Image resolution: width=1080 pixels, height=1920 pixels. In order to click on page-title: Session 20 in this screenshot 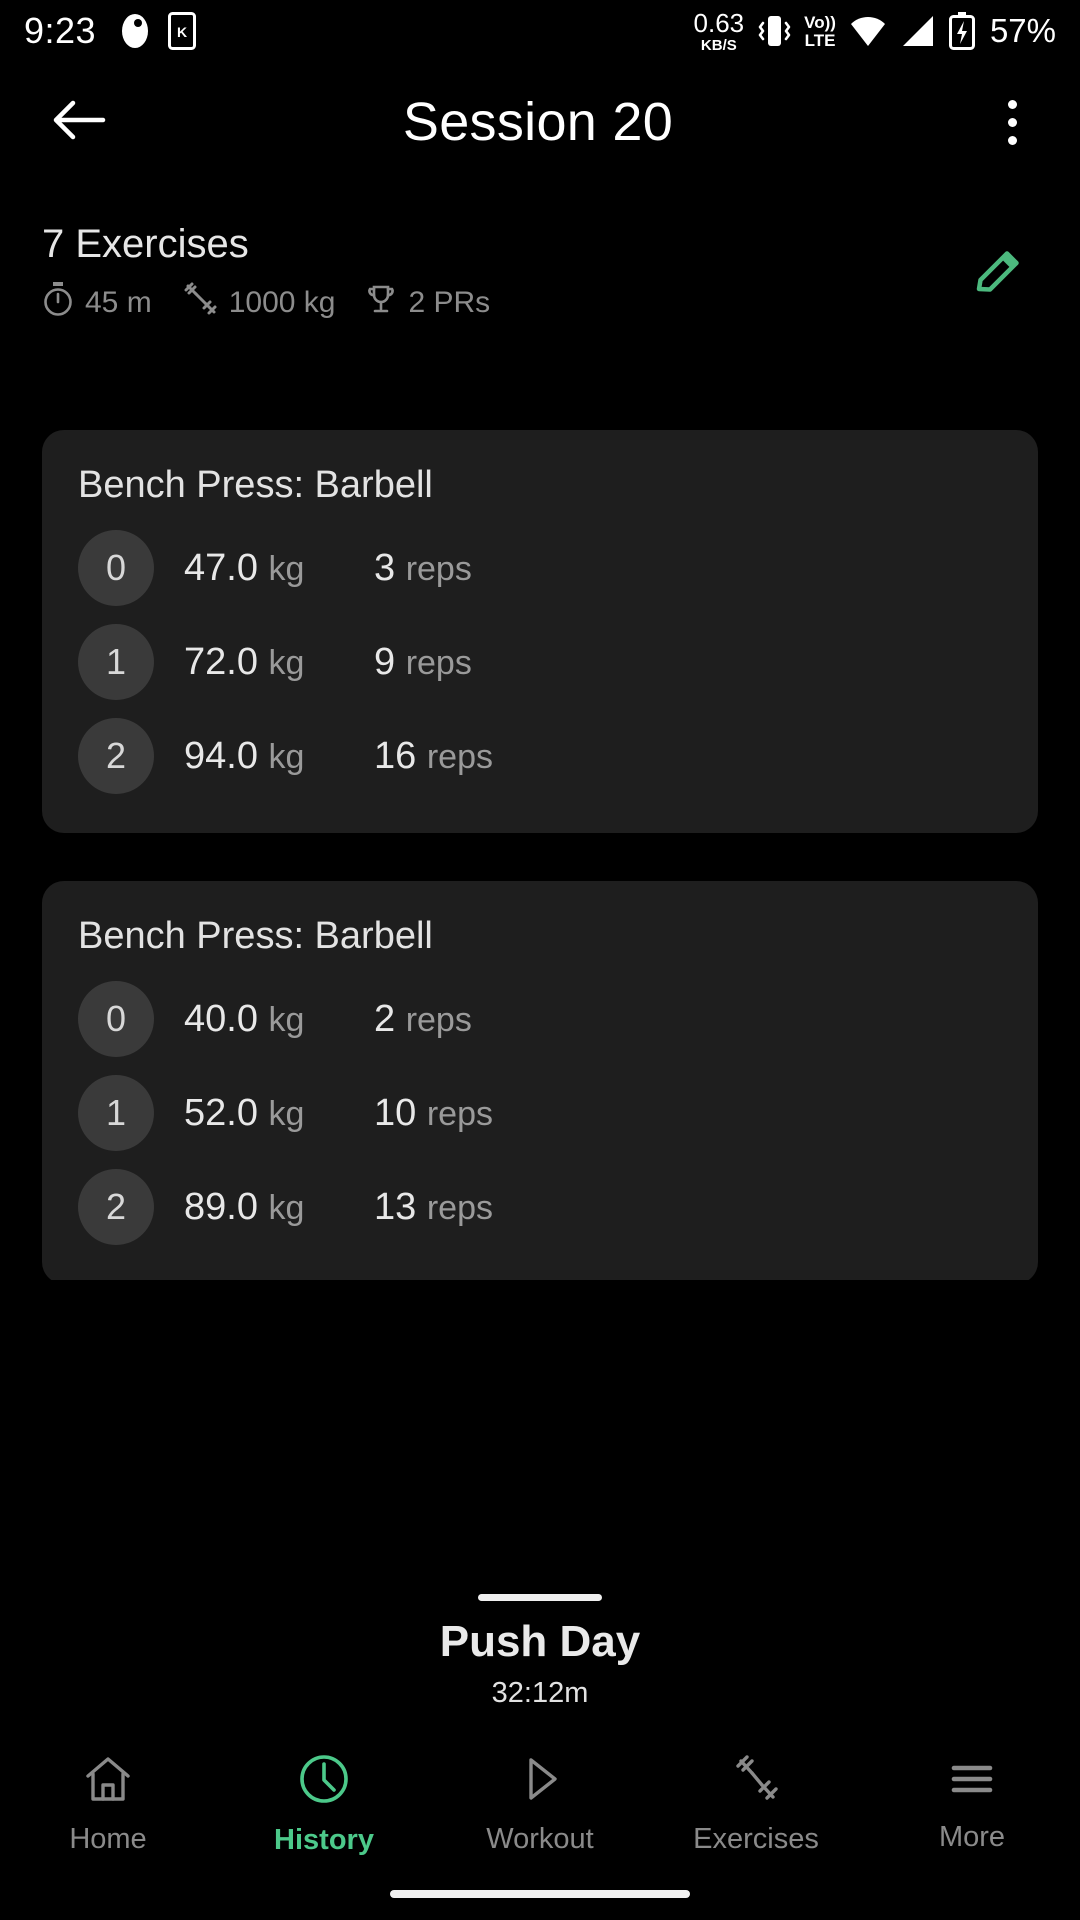, I will do `click(538, 122)`.